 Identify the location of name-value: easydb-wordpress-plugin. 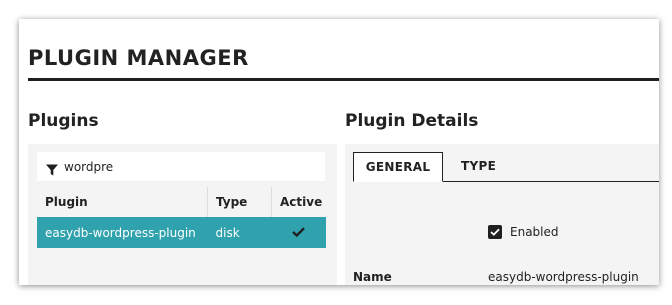
(563, 277).